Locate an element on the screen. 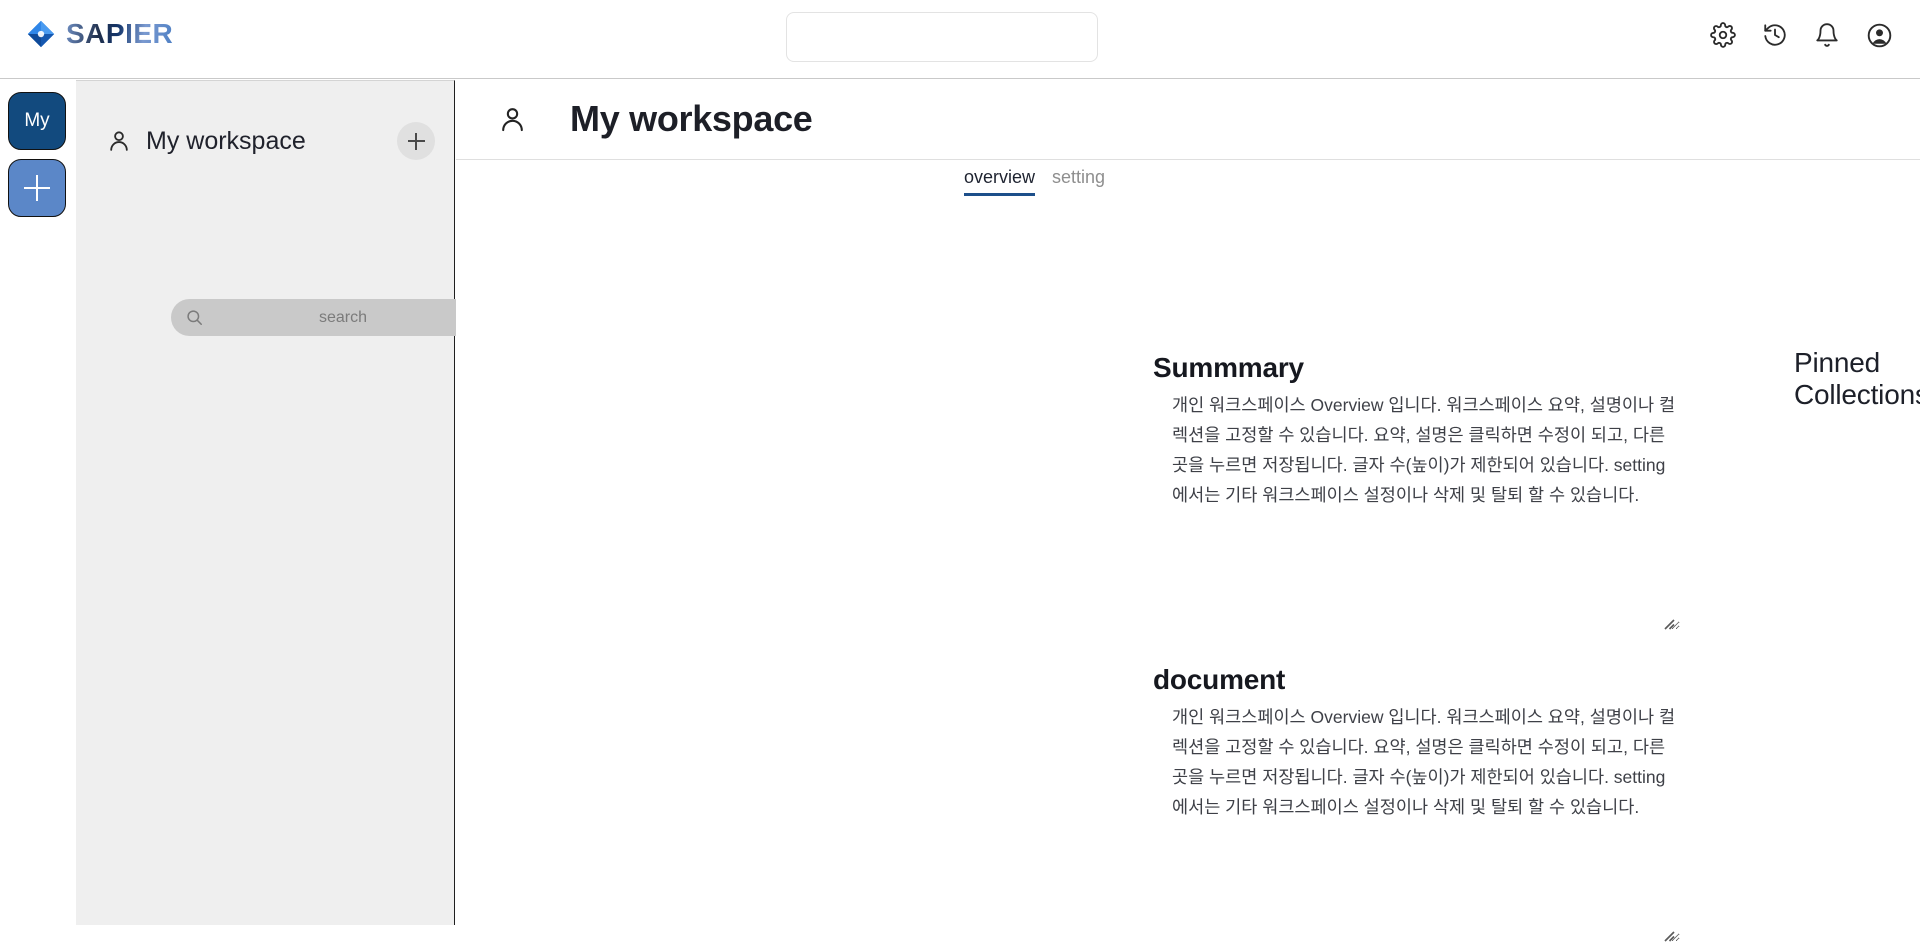 The width and height of the screenshot is (1920, 942). tab-setting: setting is located at coordinates (1078, 181).